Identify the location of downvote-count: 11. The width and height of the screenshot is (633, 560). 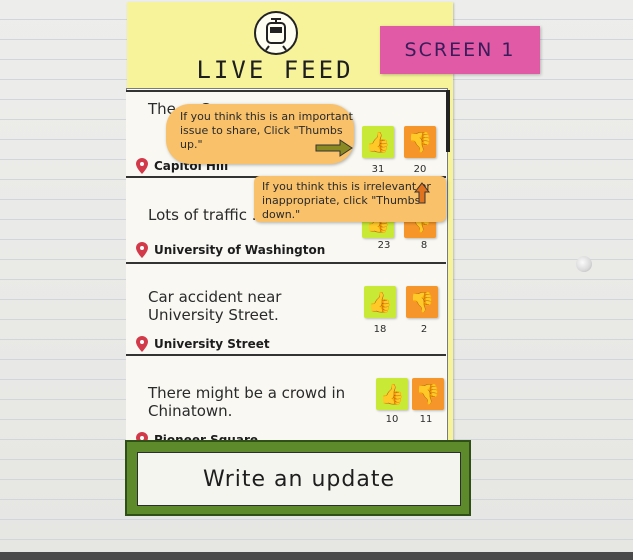
(426, 419).